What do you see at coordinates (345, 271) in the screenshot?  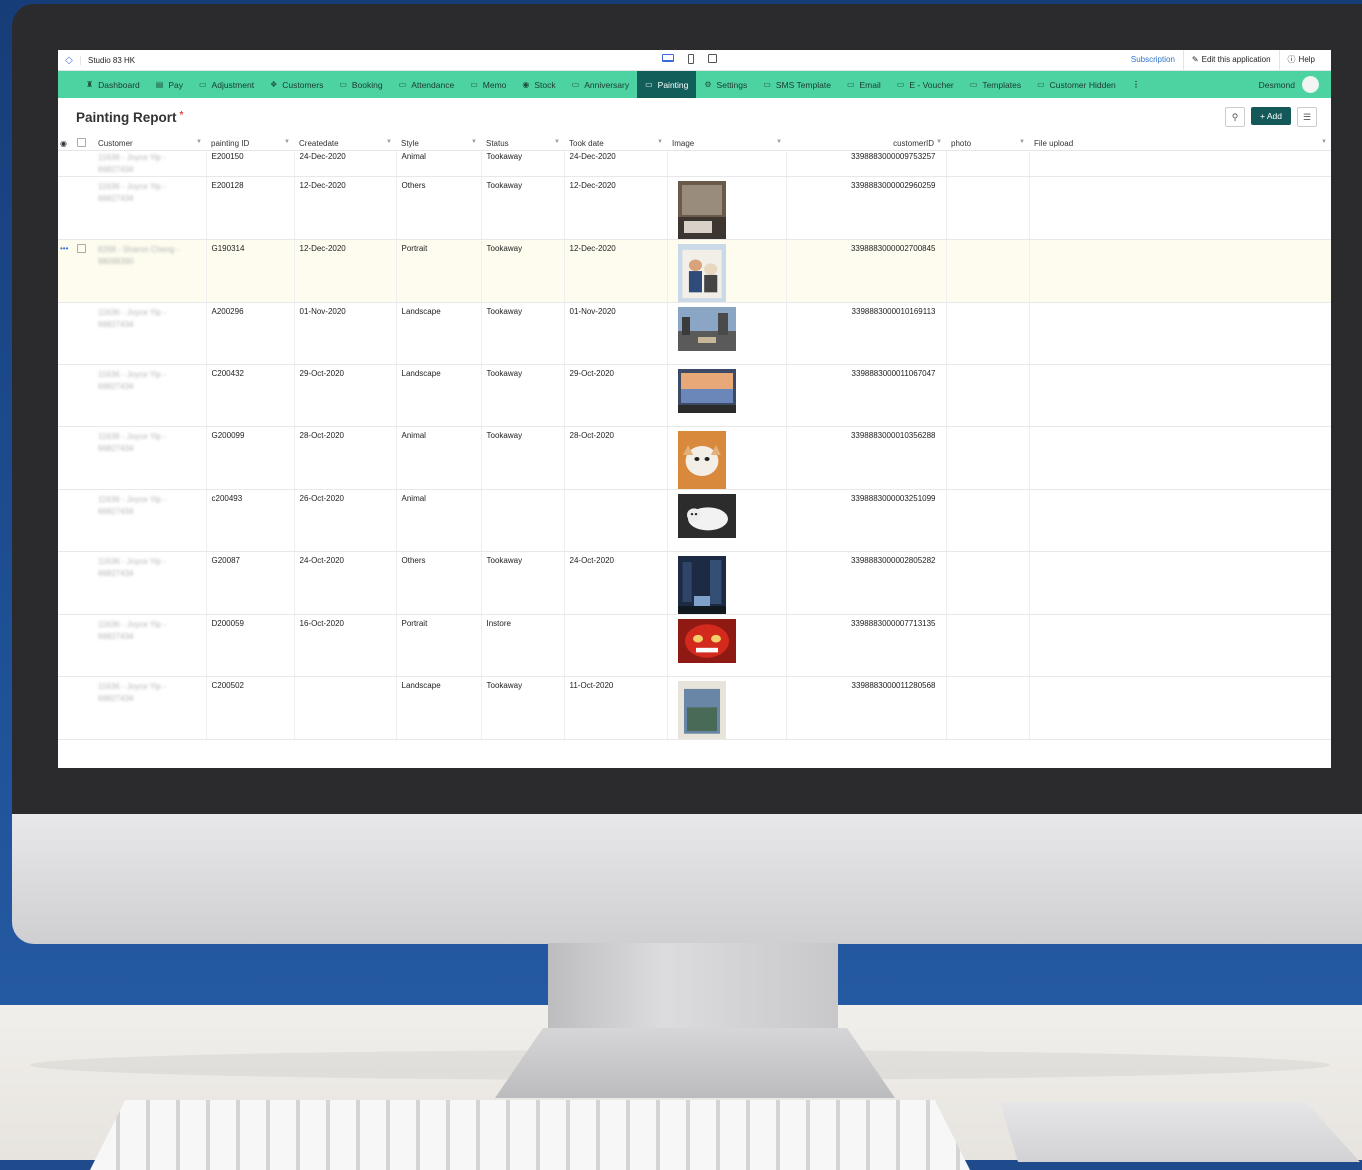 I see `cell-createdate: 12-Dec-2020` at bounding box center [345, 271].